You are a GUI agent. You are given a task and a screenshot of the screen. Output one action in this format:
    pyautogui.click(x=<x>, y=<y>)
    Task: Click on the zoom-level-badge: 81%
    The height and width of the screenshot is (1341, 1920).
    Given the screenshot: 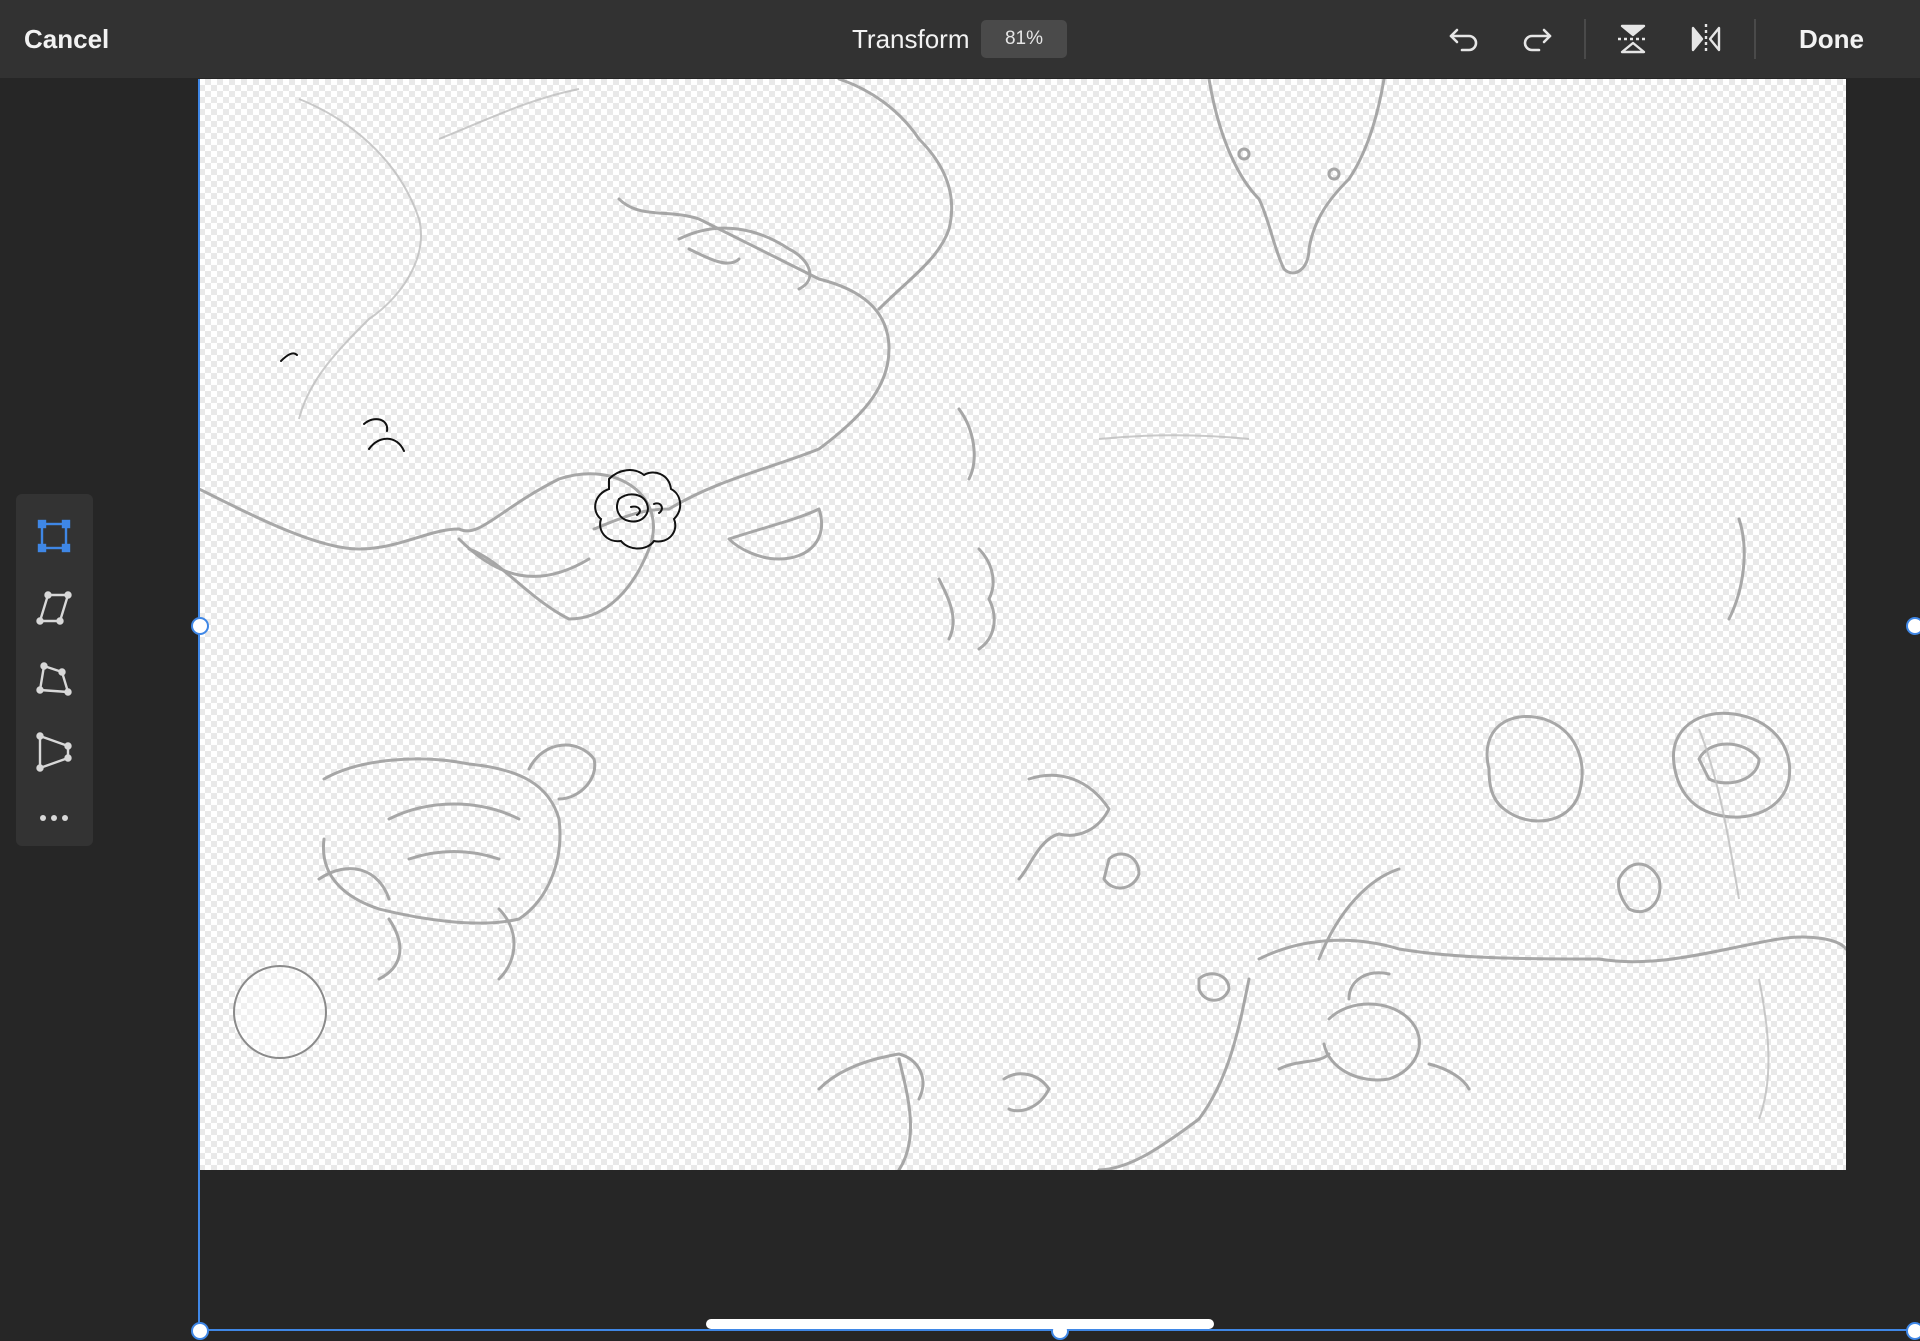 What is the action you would take?
    pyautogui.click(x=1024, y=39)
    